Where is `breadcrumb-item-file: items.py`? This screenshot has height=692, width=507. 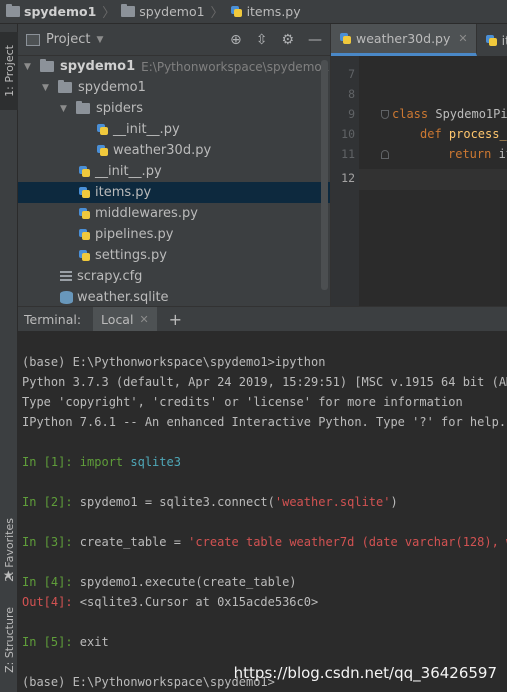
breadcrumb-item-file: items.py is located at coordinates (265, 11).